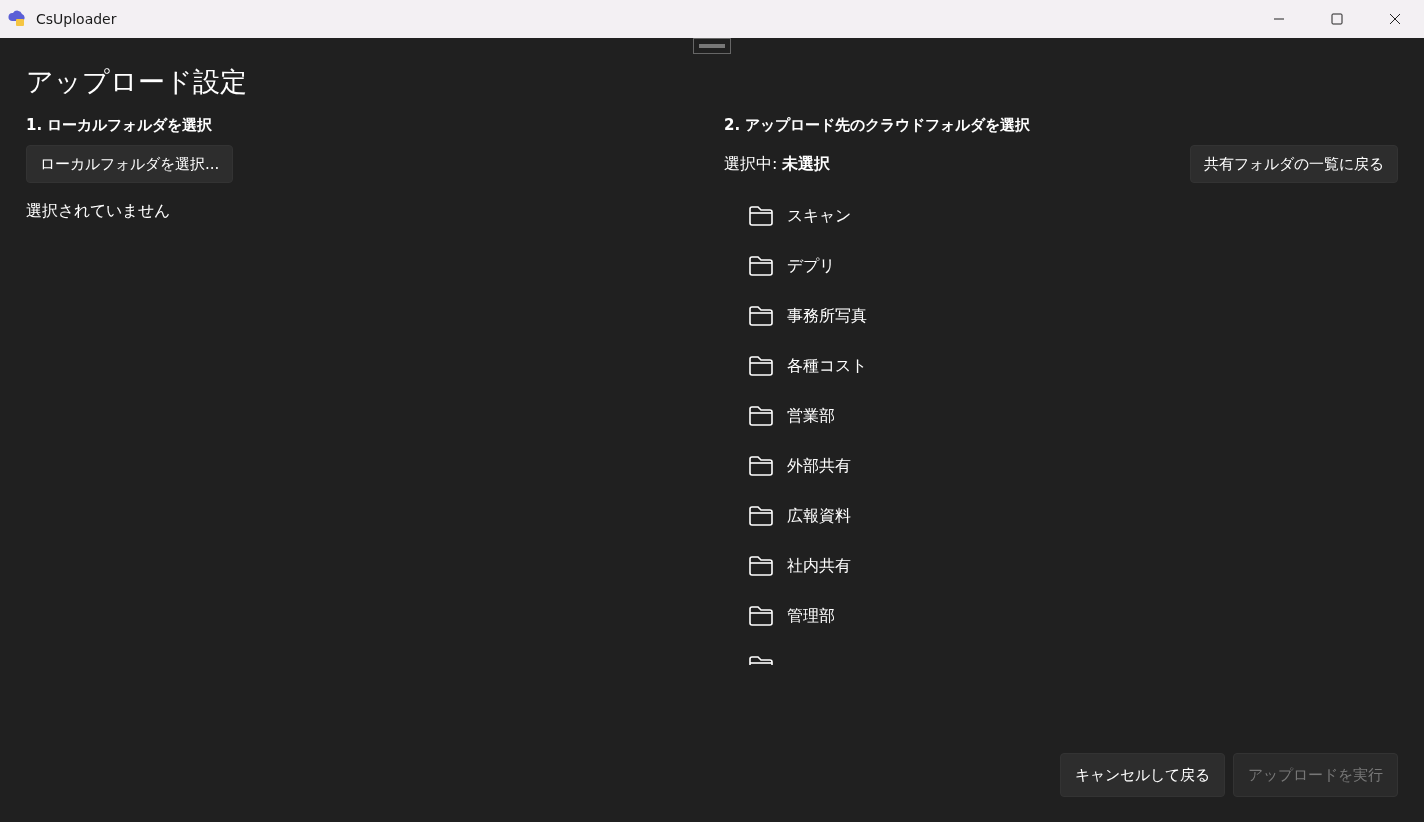 This screenshot has width=1424, height=822. What do you see at coordinates (811, 266) in the screenshot?
I see `folder-name: デプリ` at bounding box center [811, 266].